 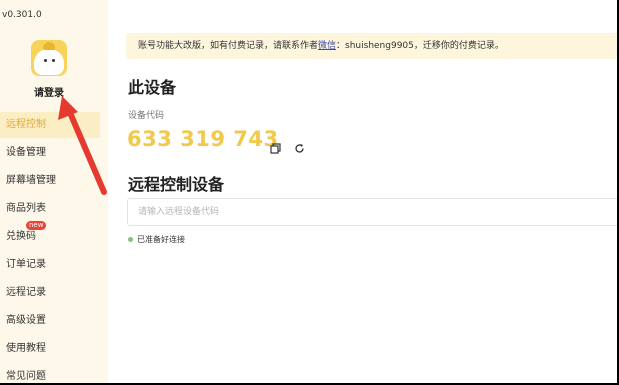 What do you see at coordinates (26, 152) in the screenshot?
I see `sidebar-item-label: 设备管理` at bounding box center [26, 152].